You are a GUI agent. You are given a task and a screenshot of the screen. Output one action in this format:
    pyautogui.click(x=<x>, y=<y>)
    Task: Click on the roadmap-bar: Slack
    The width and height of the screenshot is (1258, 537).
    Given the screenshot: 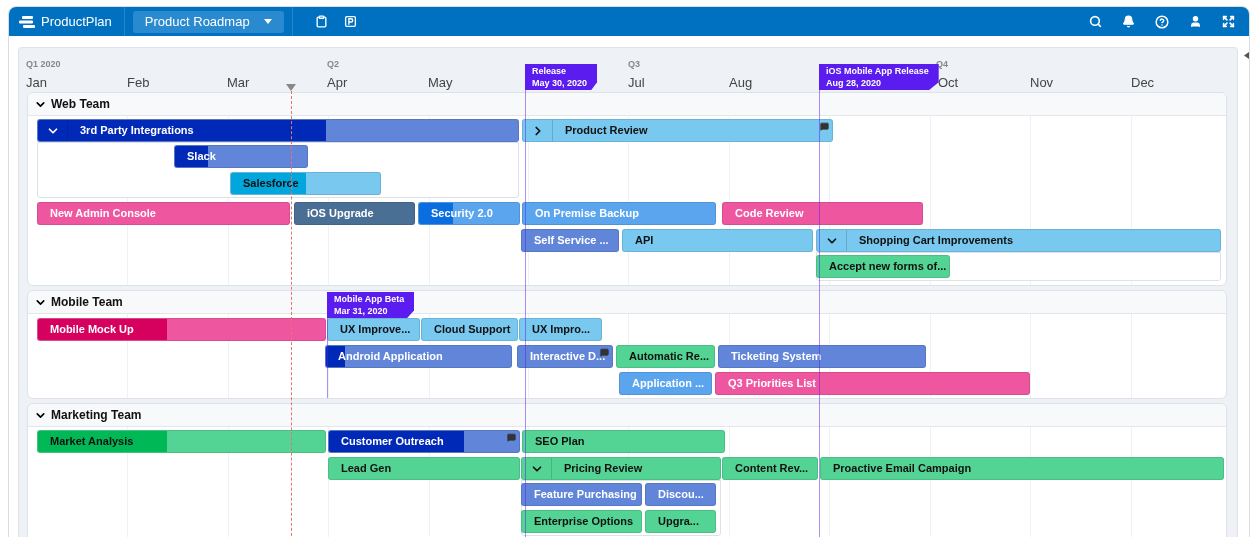 What is the action you would take?
    pyautogui.click(x=241, y=156)
    